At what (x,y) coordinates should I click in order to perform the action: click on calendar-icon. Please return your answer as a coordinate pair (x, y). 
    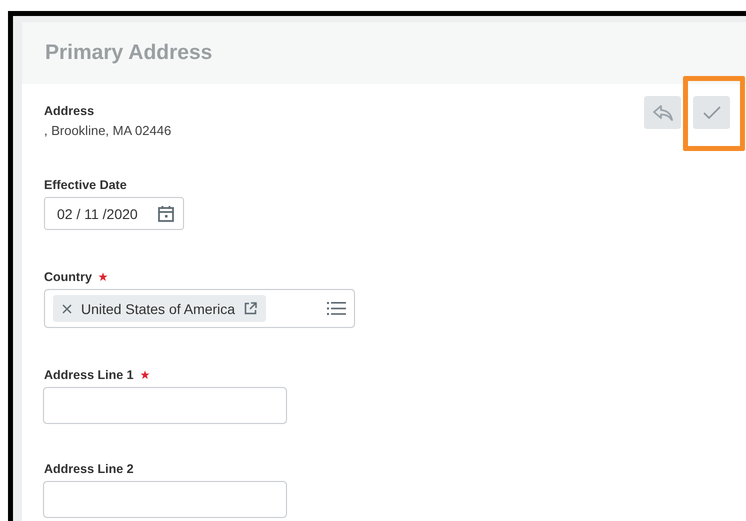
    Looking at the image, I should click on (166, 213).